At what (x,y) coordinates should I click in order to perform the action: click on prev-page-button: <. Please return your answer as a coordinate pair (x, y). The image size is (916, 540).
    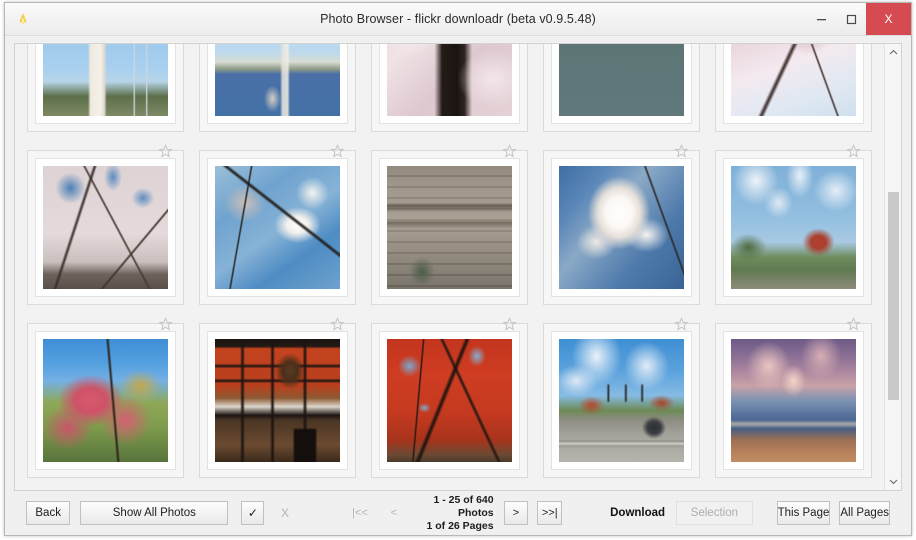
    Looking at the image, I should click on (393, 513).